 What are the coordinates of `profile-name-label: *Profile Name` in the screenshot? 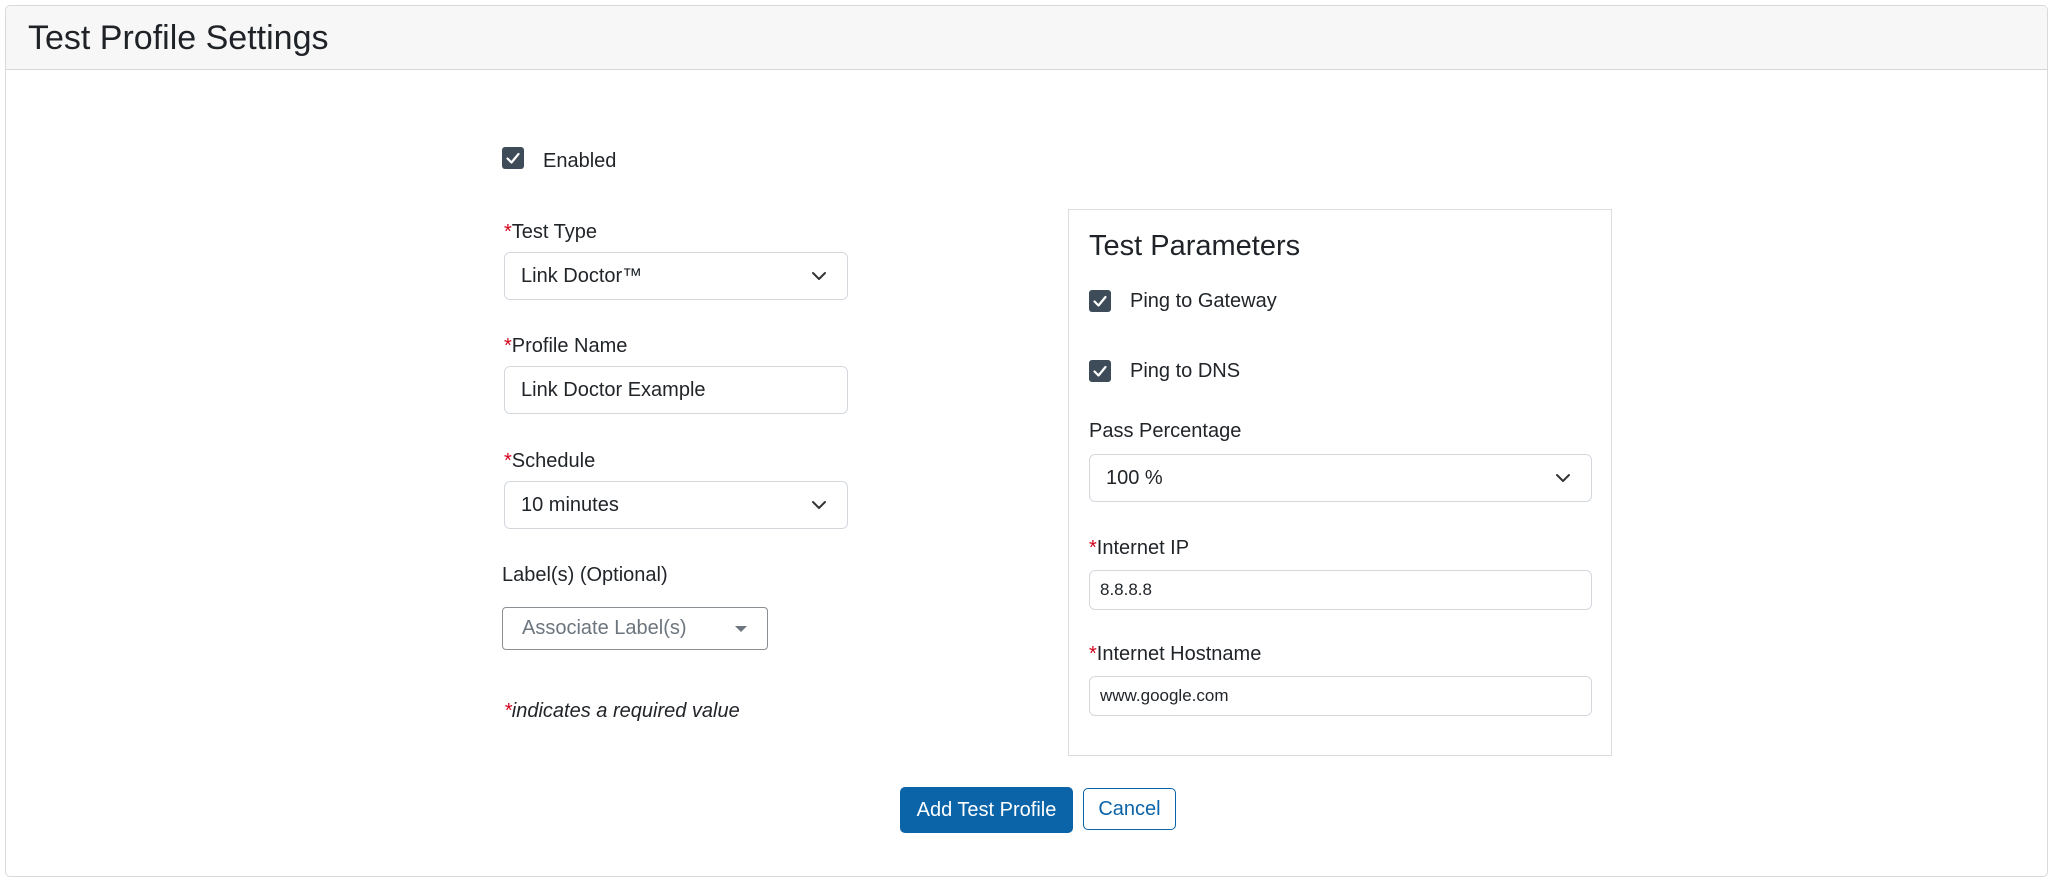 It's located at (565, 346).